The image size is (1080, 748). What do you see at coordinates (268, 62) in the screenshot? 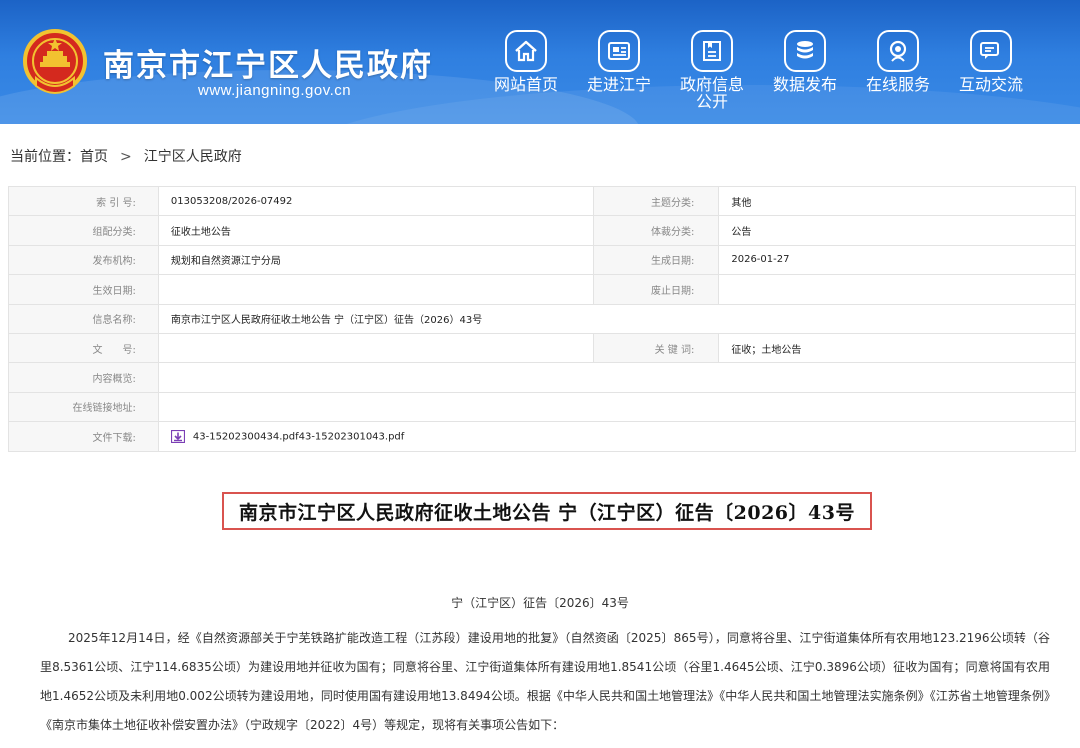
I see `site-title: 南京市江宁区人民政府` at bounding box center [268, 62].